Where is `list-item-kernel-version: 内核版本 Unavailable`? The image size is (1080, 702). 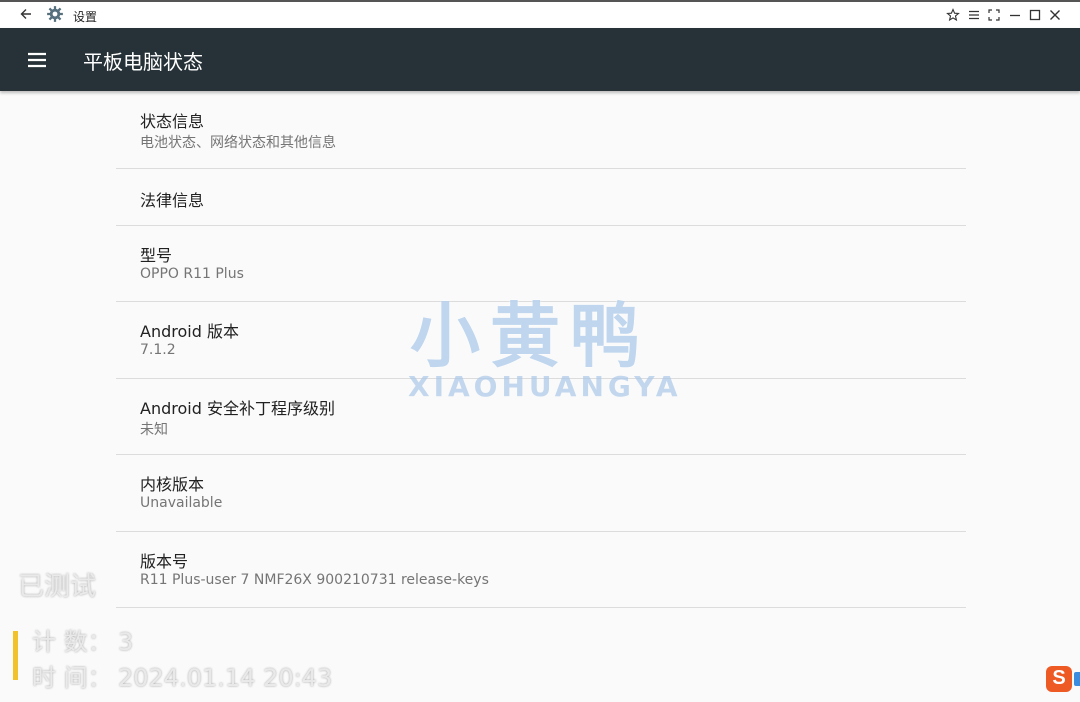
list-item-kernel-version: 内核版本 Unavailable is located at coordinates (541, 493).